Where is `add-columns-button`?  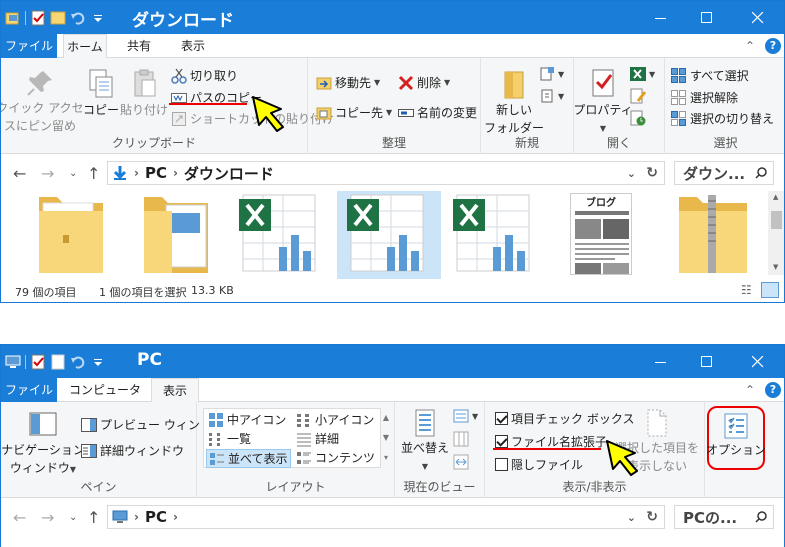 add-columns-button is located at coordinates (461, 439).